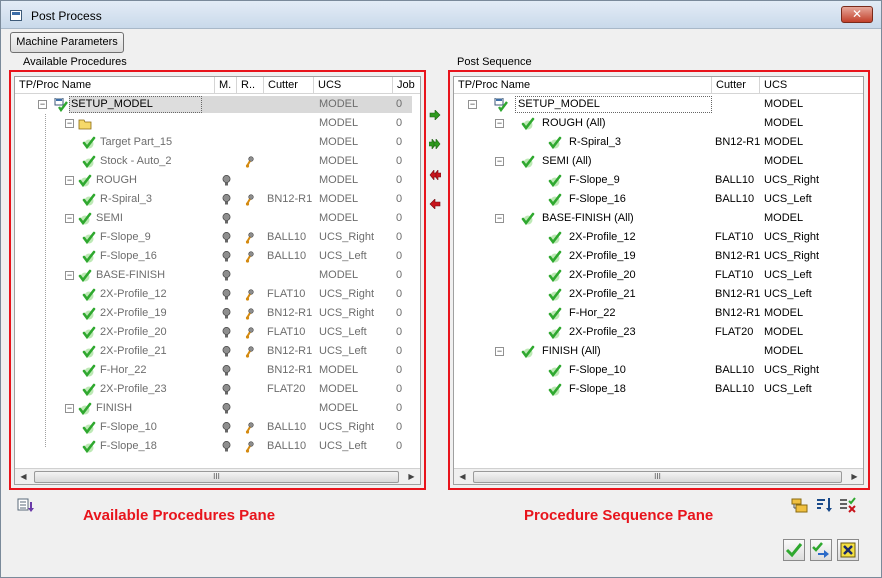 This screenshot has height=578, width=882. I want to click on tree-row: 2X-Profile_20 FLAT10 UCS_Left 0, so click(217, 332).